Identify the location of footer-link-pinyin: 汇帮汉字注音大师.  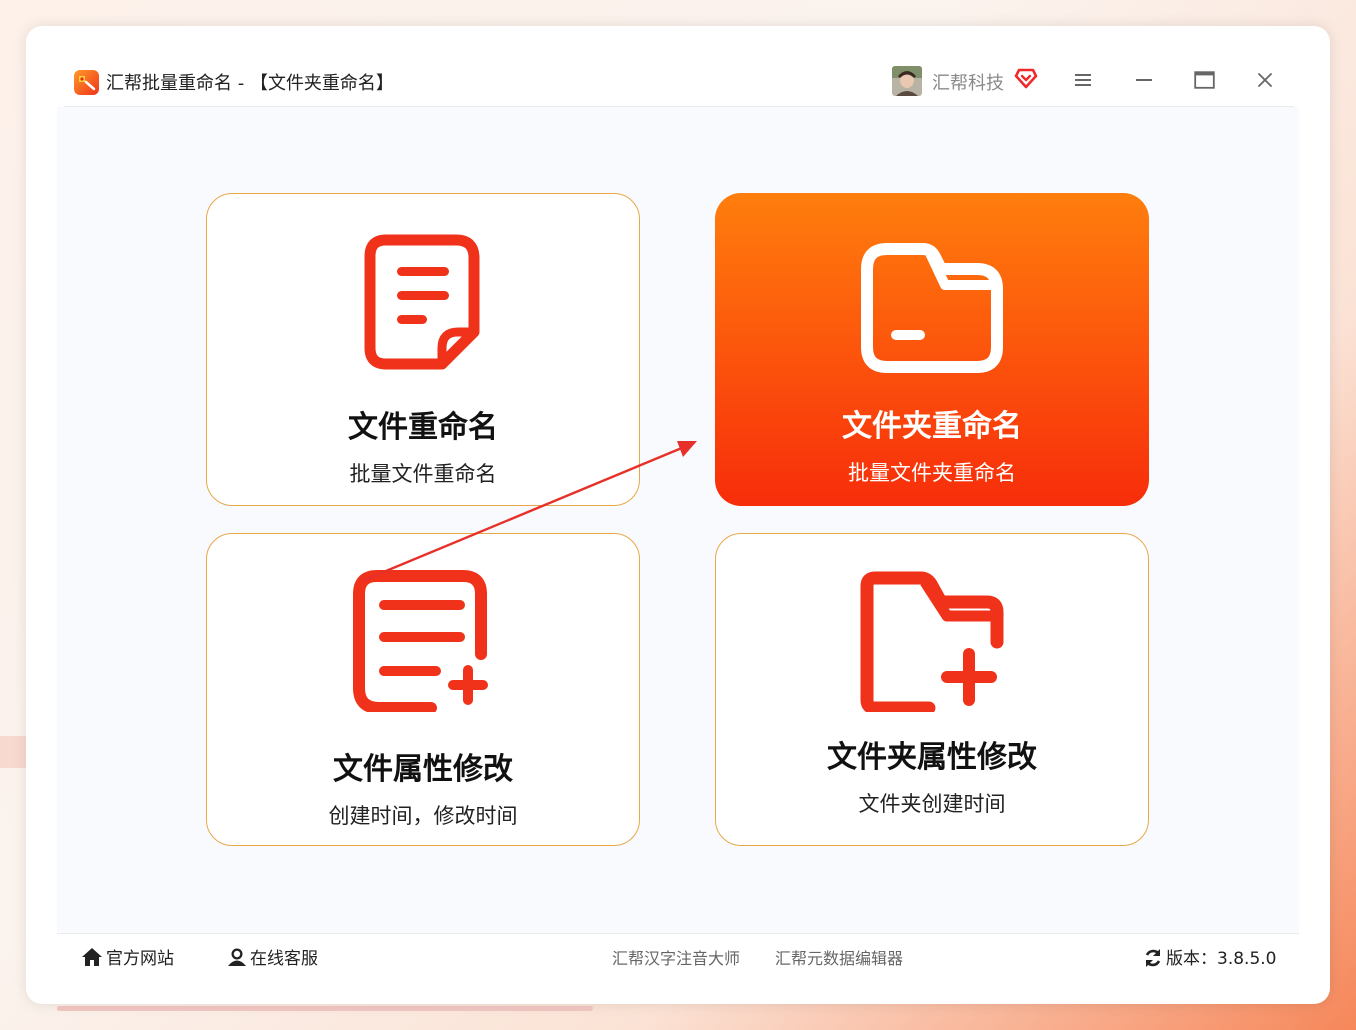
(676, 957).